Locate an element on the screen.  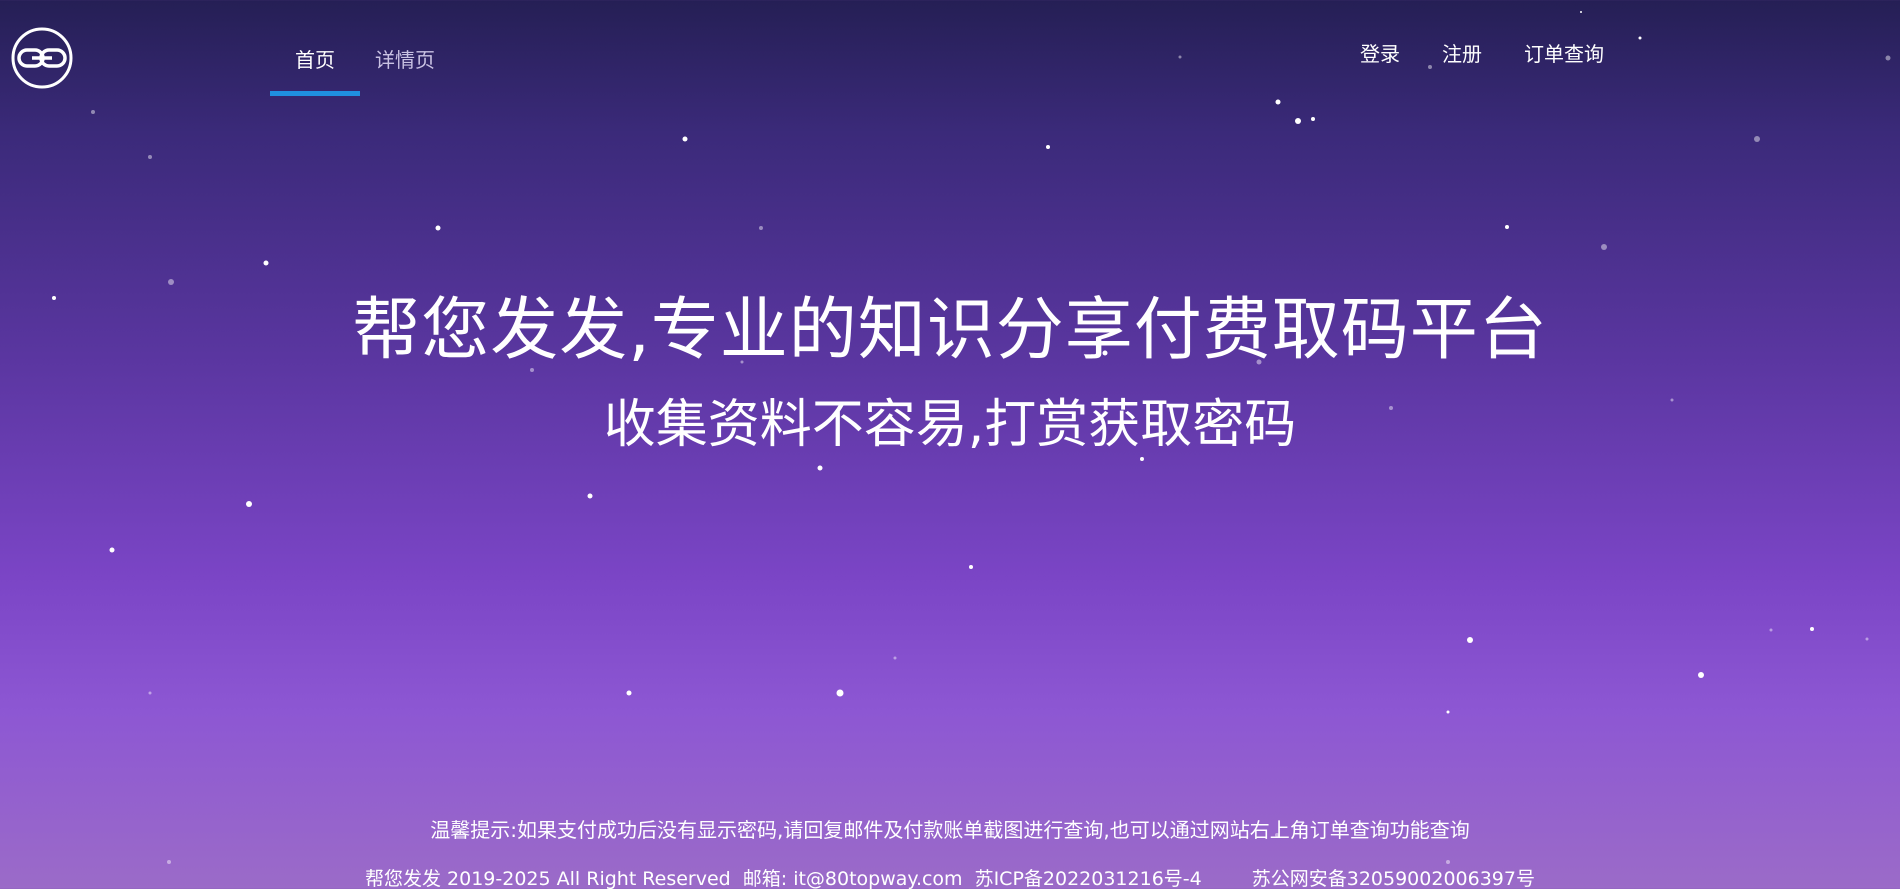
main-nav: 首页 详情页 is located at coordinates (360, 63).